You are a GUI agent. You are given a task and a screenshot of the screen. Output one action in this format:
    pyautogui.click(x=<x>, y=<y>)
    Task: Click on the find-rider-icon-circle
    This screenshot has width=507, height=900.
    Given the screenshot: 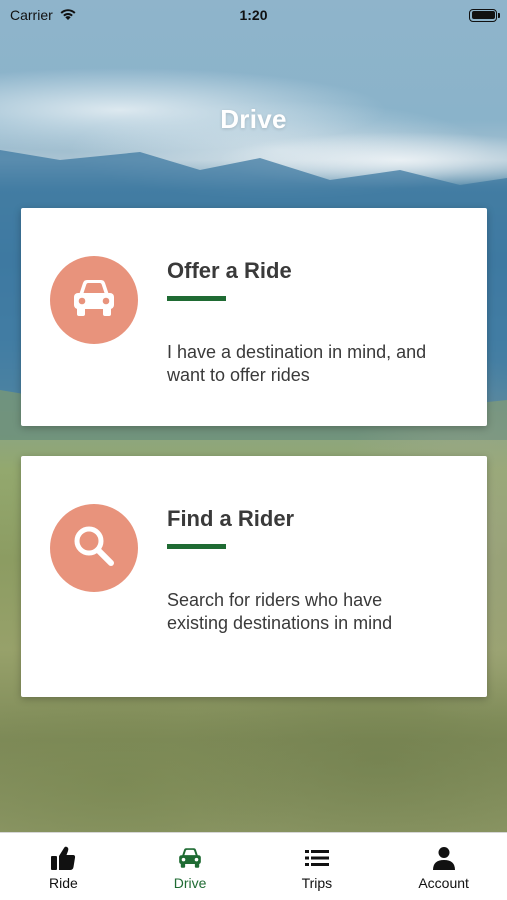 What is the action you would take?
    pyautogui.click(x=94, y=548)
    